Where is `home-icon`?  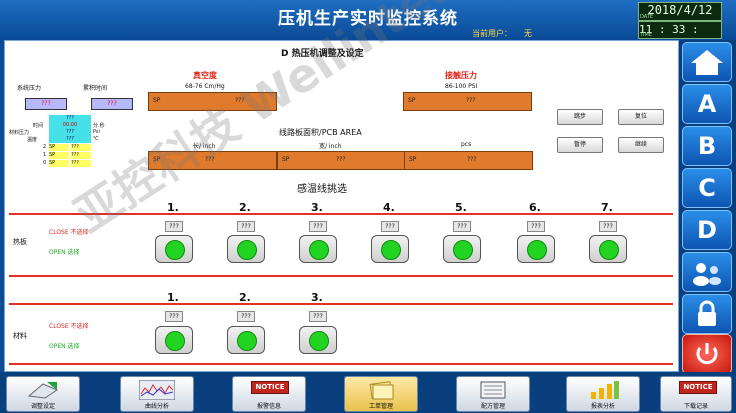
home-icon is located at coordinates (707, 62).